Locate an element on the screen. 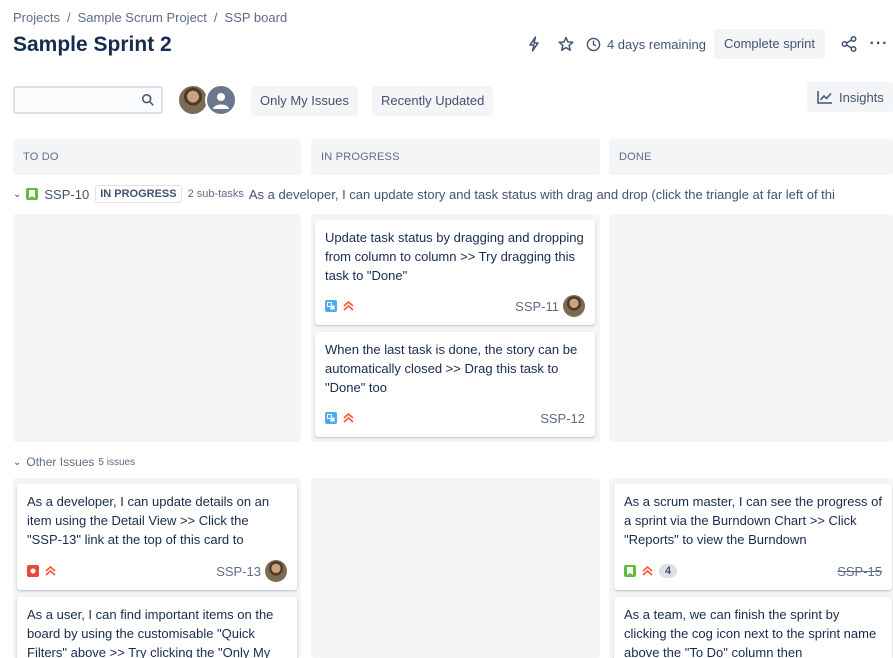  bug-icon is located at coordinates (33, 571).